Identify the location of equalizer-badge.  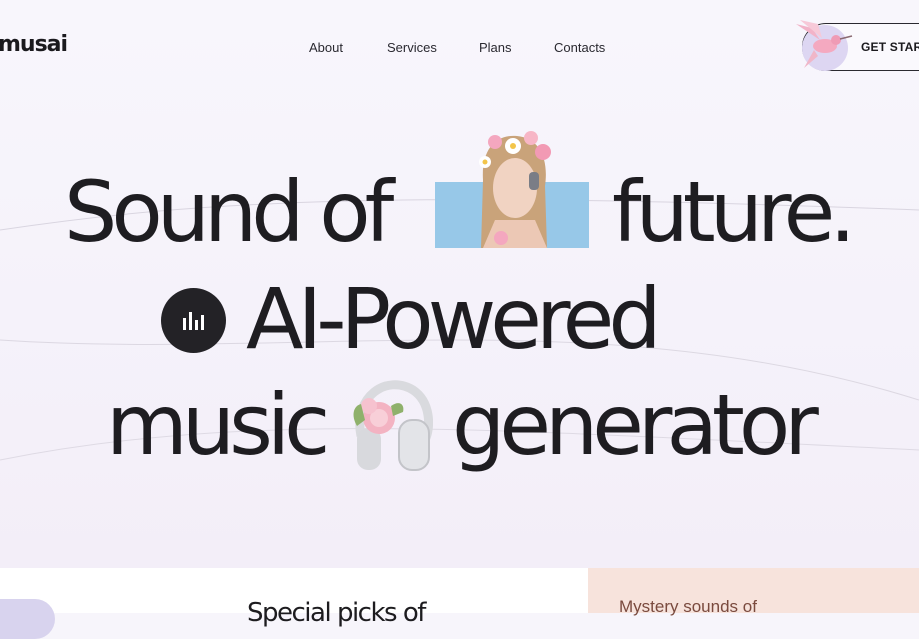
(193, 320).